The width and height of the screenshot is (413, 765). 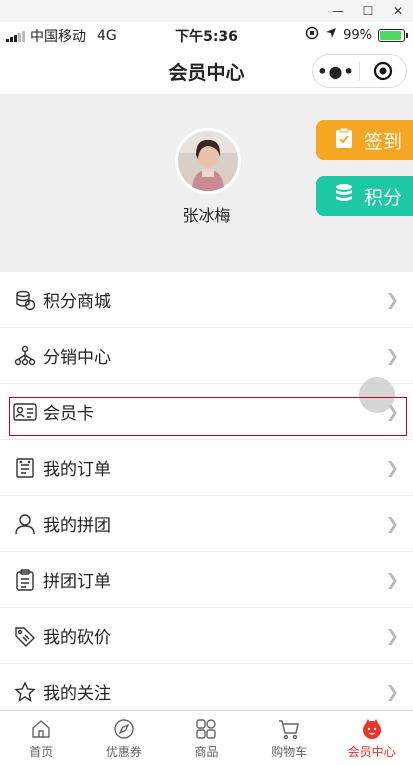 I want to click on avatar, so click(x=208, y=161).